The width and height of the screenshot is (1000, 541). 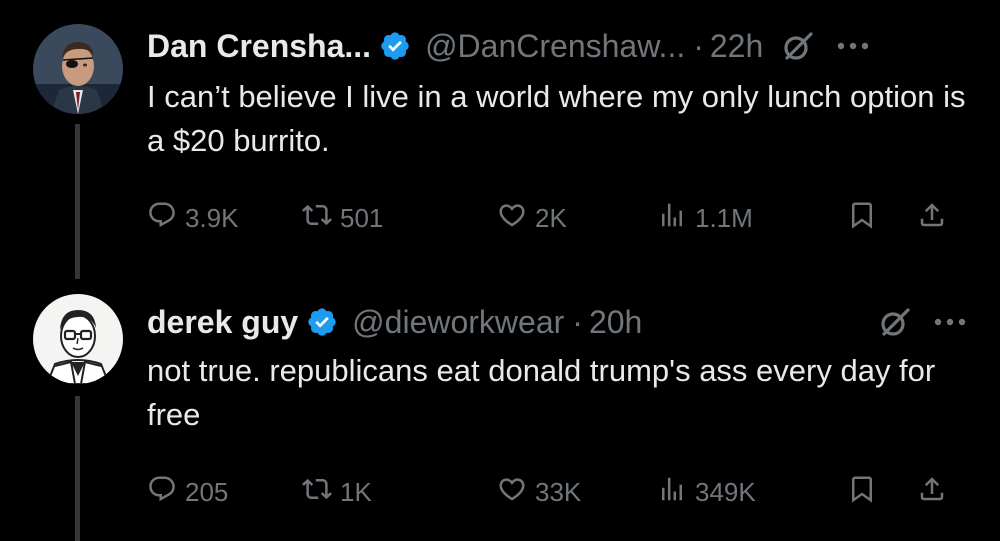 I want to click on tweet-header: derek guy @dieworkwear · 20h, so click(x=558, y=322).